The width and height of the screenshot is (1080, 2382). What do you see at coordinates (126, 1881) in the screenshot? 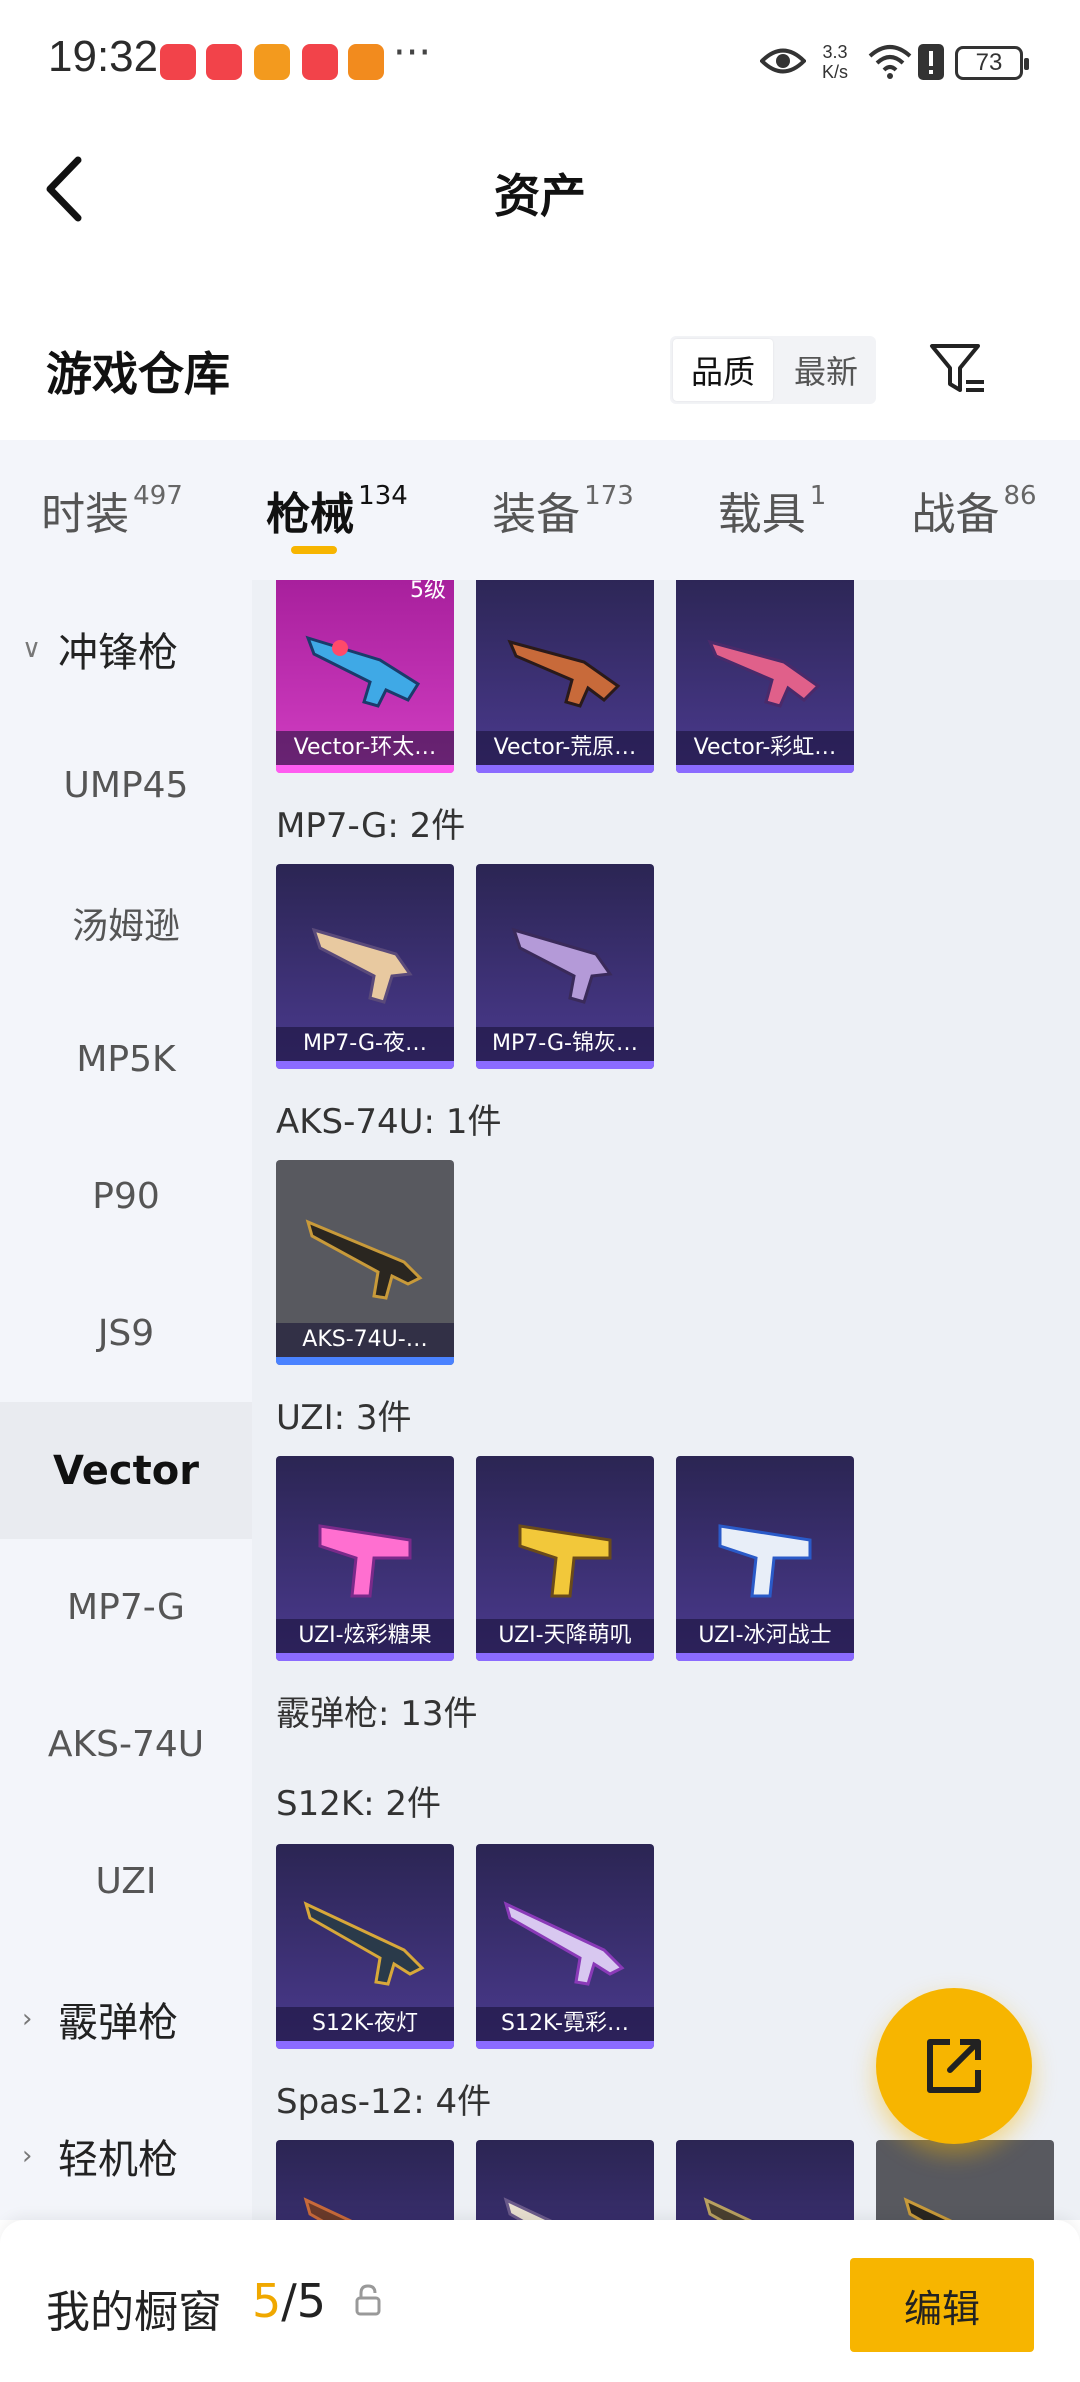
I see `sidebar-item-uzi: UZI` at bounding box center [126, 1881].